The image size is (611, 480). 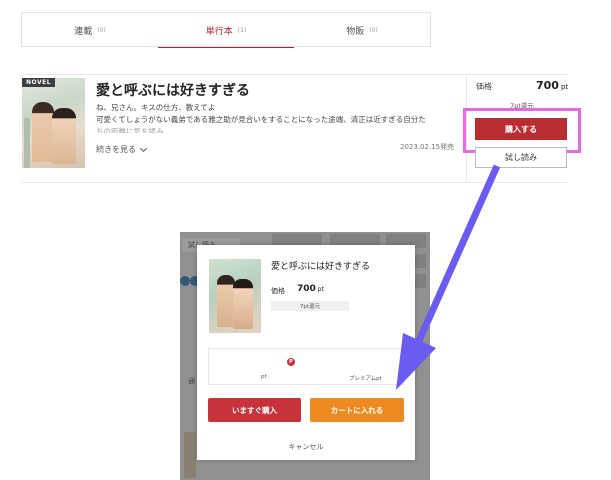 What do you see at coordinates (27, 143) in the screenshot?
I see `cover-art-pillar` at bounding box center [27, 143].